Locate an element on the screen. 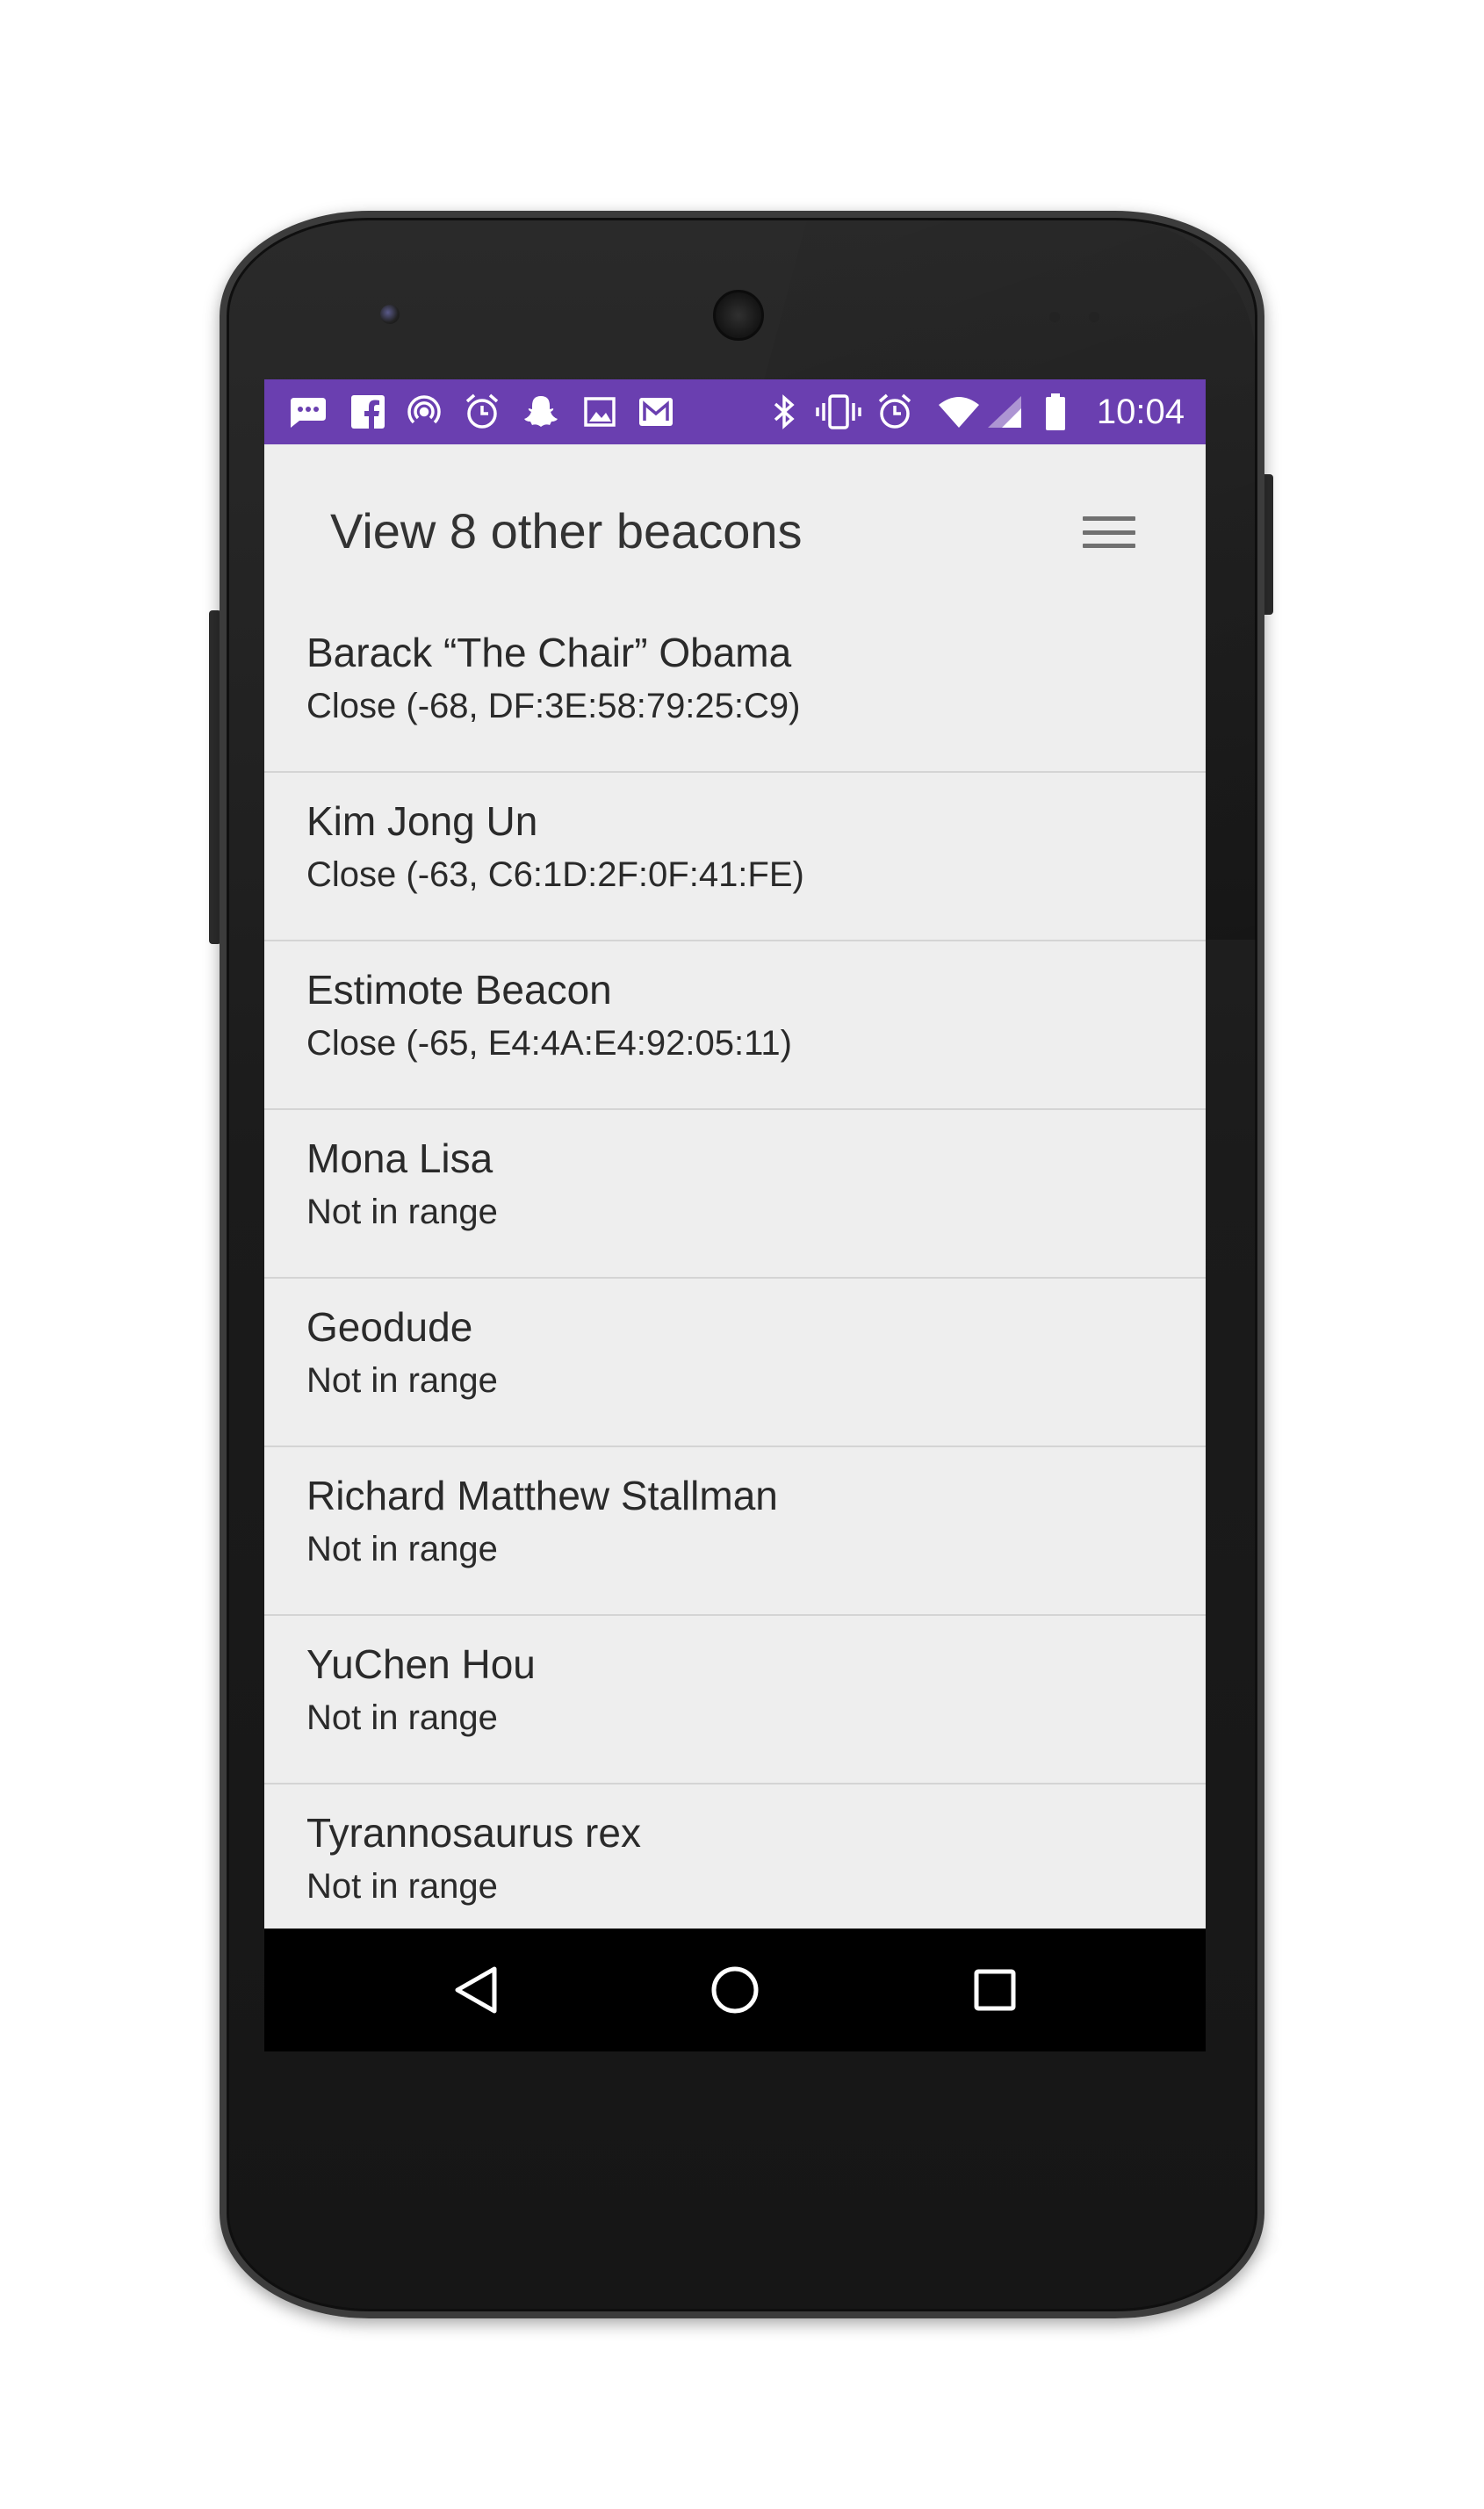  beacon-status: Close (-63, C6:1D:2F:0F:41:FE) is located at coordinates (555, 874).